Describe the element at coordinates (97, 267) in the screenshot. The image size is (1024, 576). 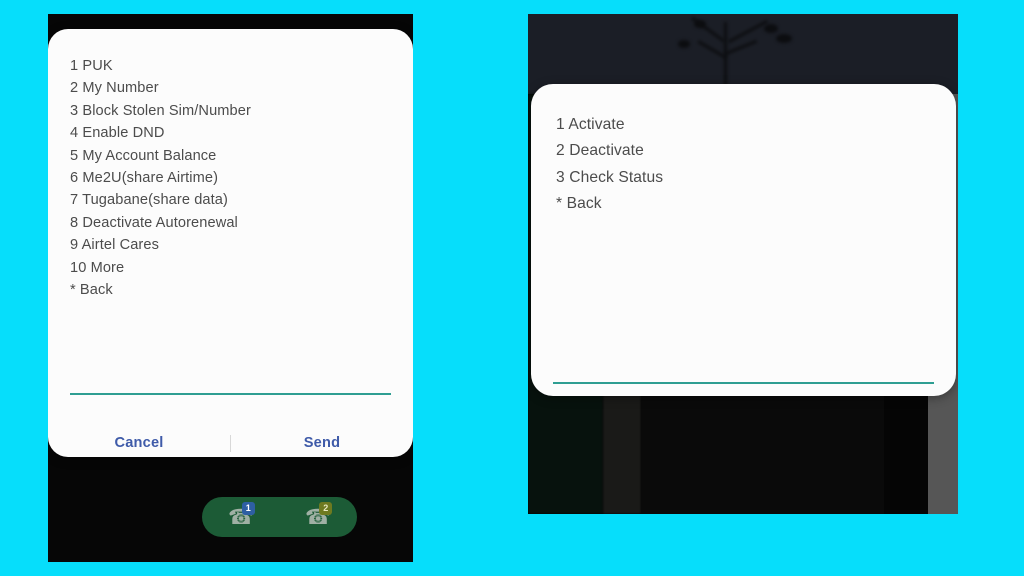
I see `menu-item: 10 More` at that location.